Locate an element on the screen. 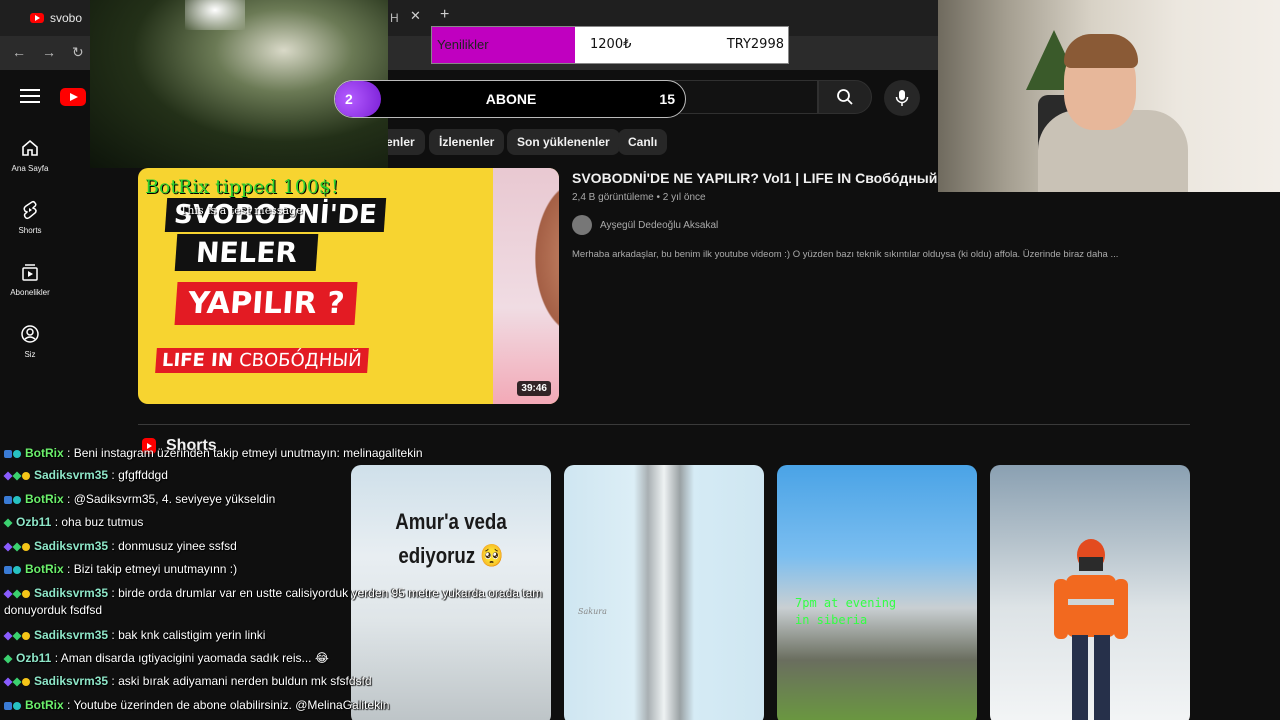 This screenshot has width=1280, height=720. search-icon is located at coordinates (845, 97).